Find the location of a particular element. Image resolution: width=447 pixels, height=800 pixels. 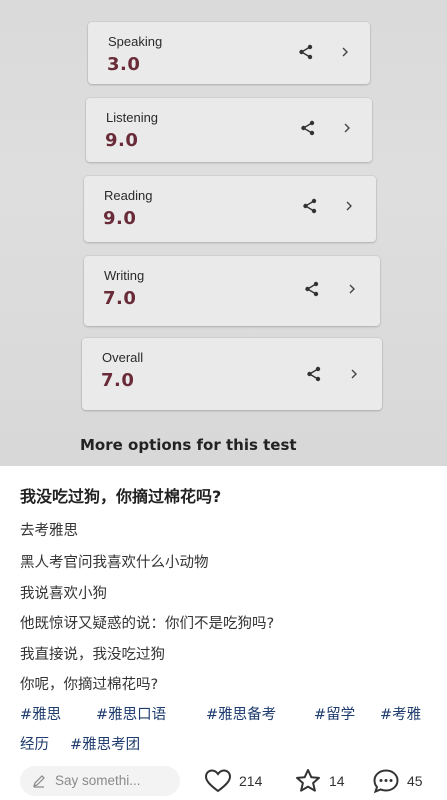

star-icon is located at coordinates (308, 780).